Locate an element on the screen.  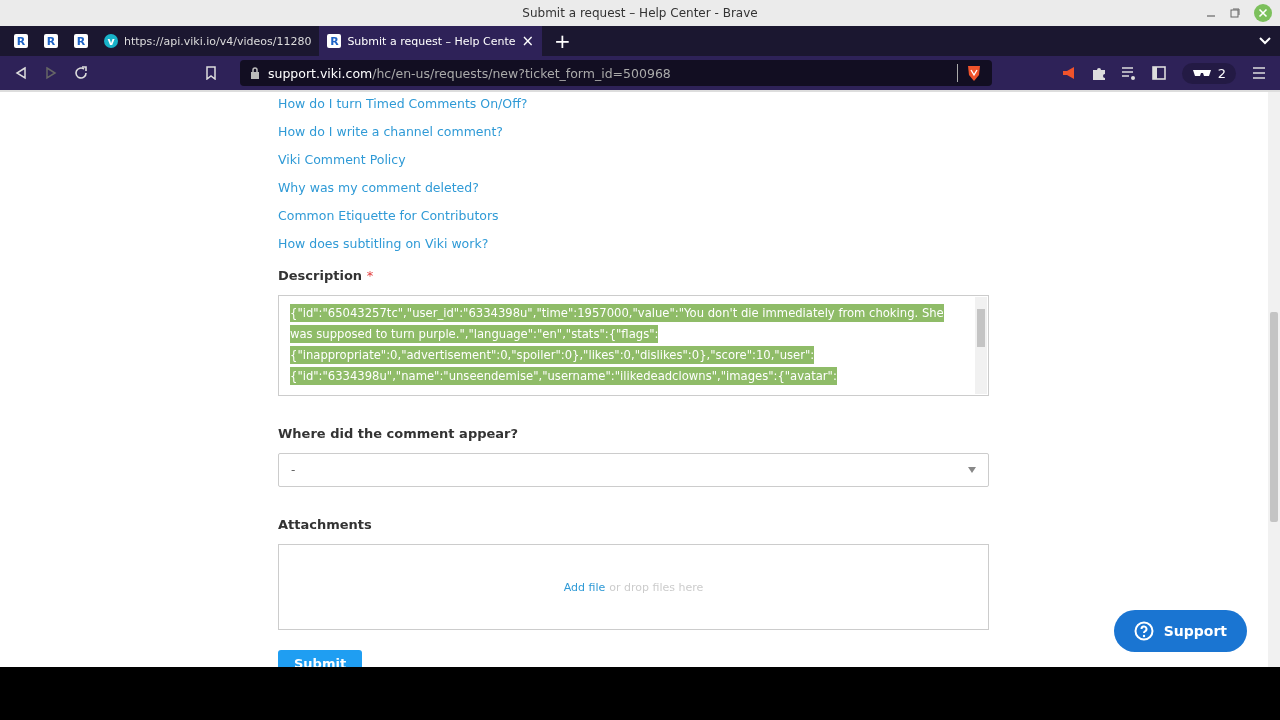
add-file-link: Add file is located at coordinates (584, 587).